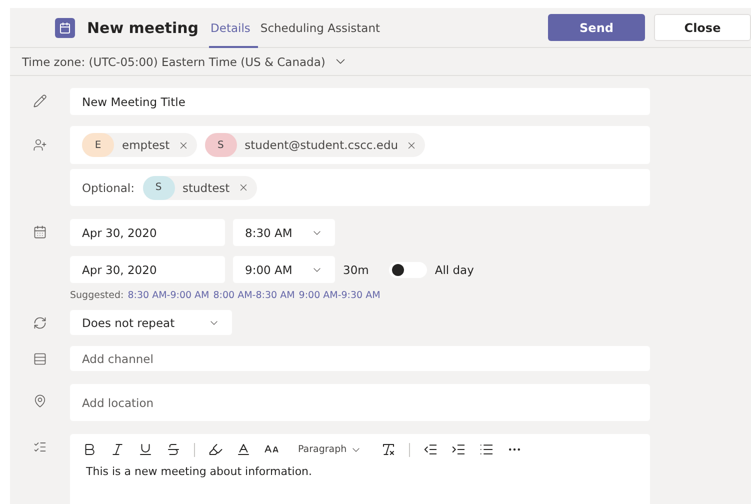  Describe the element at coordinates (199, 471) in the screenshot. I see `description-text: This is a new meeting about information.` at that location.